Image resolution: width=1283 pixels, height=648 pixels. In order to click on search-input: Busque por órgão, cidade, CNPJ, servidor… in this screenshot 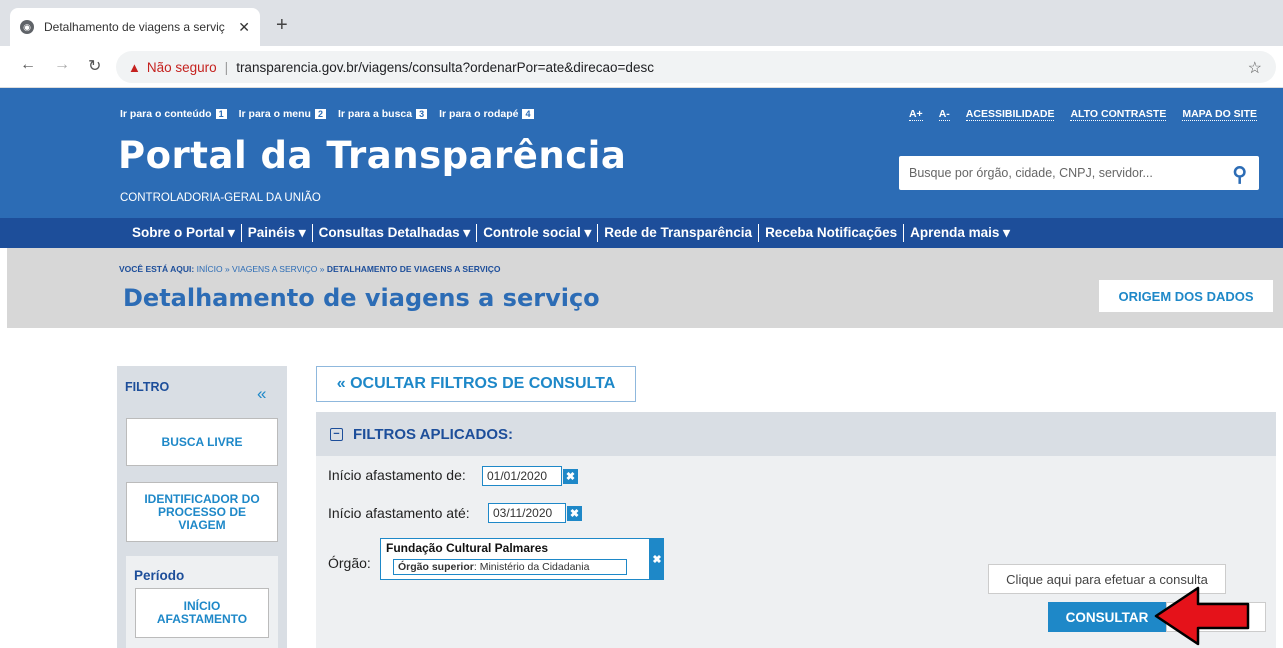, I will do `click(1079, 173)`.